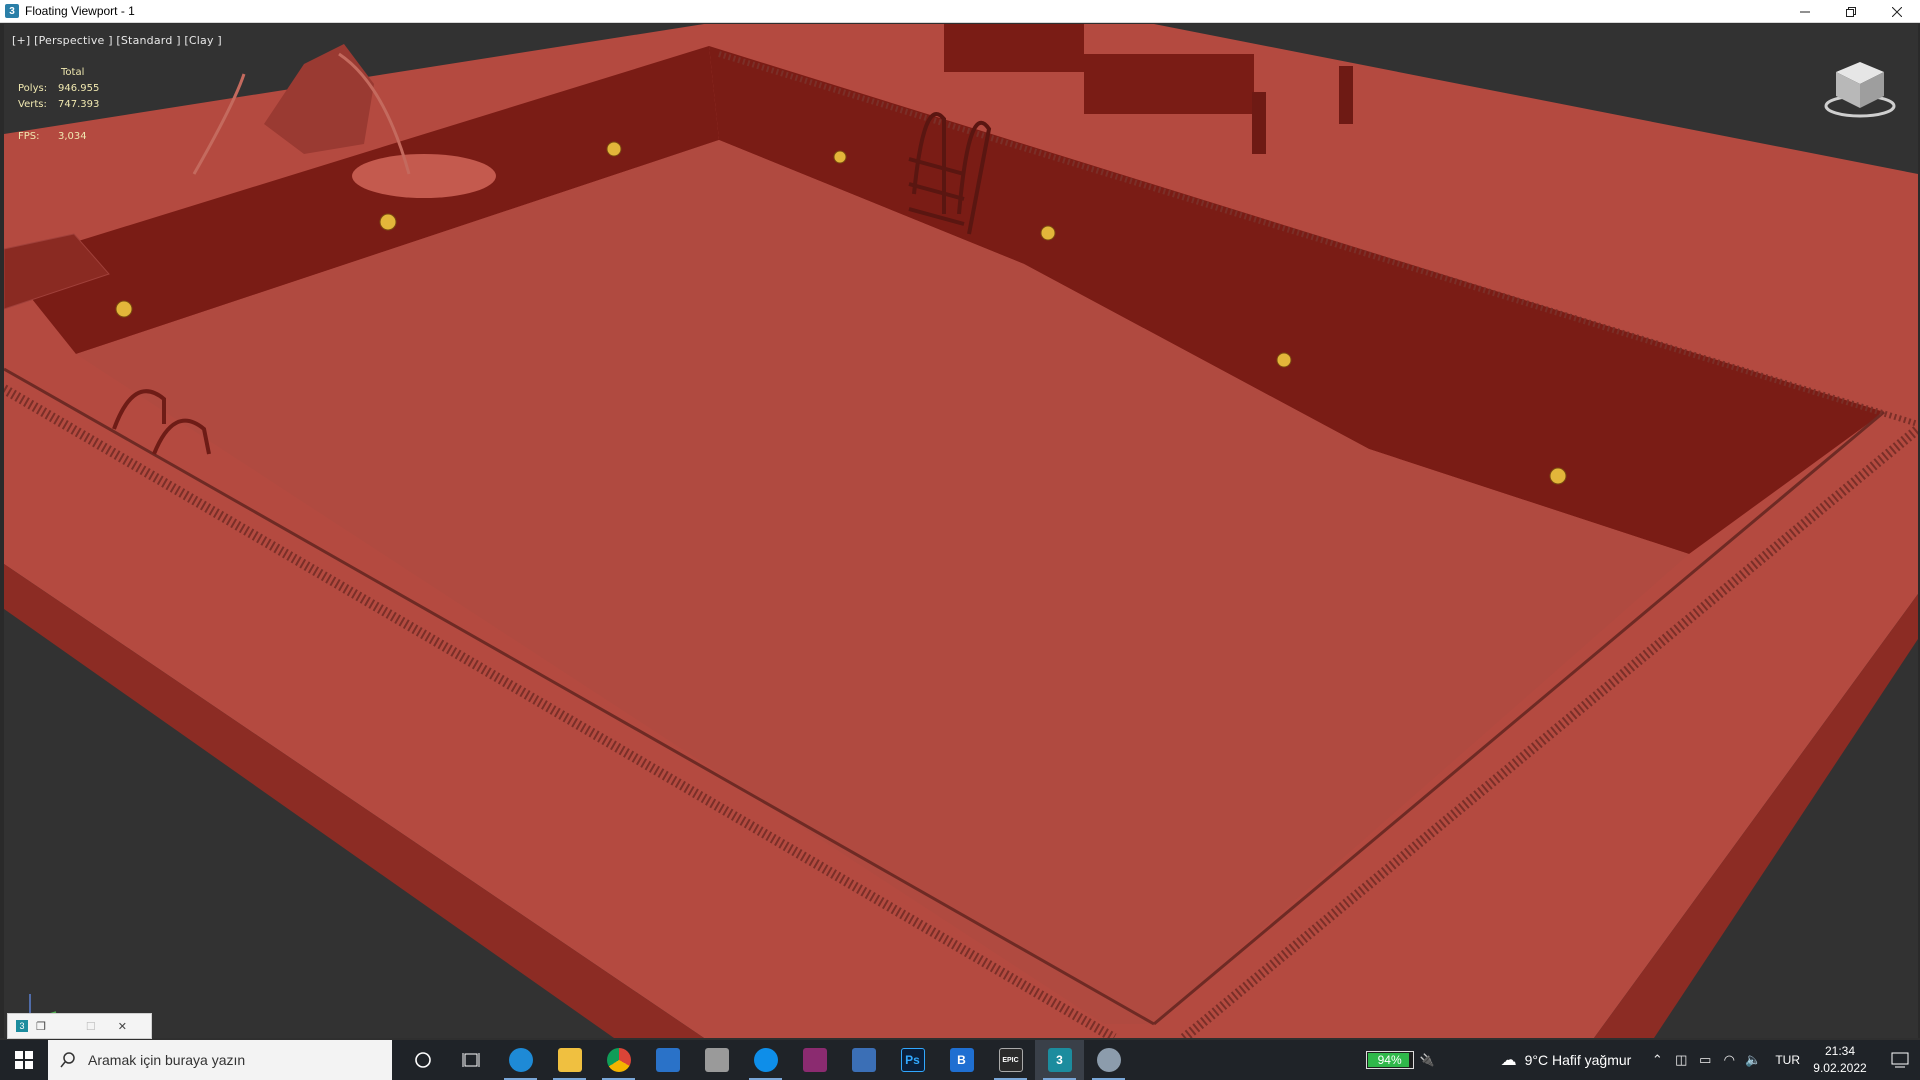  I want to click on 3ds-max-taskbar-icon: 3, so click(1059, 1060).